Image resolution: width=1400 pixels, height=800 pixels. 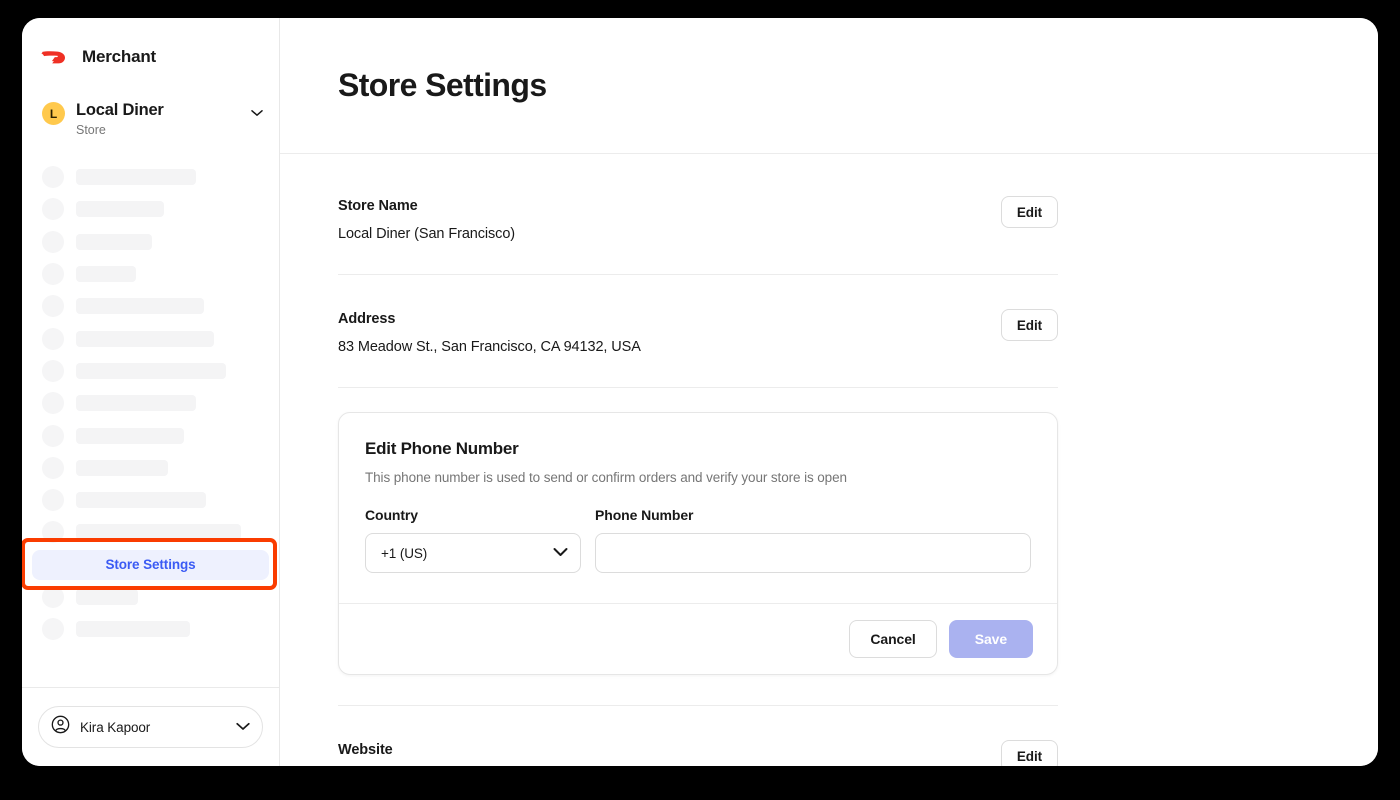 What do you see at coordinates (367, 319) in the screenshot?
I see `setting-label: Address` at bounding box center [367, 319].